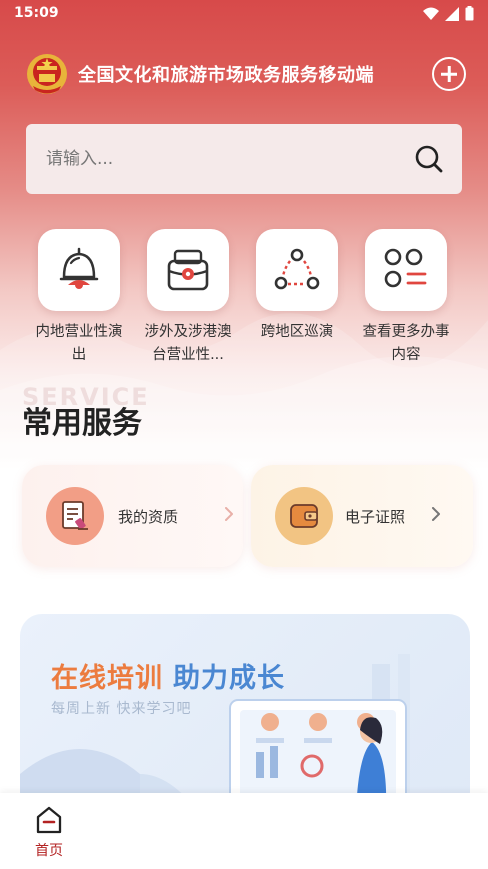  Describe the element at coordinates (244, 831) in the screenshot. I see `bottom-navigation: 首页` at that location.